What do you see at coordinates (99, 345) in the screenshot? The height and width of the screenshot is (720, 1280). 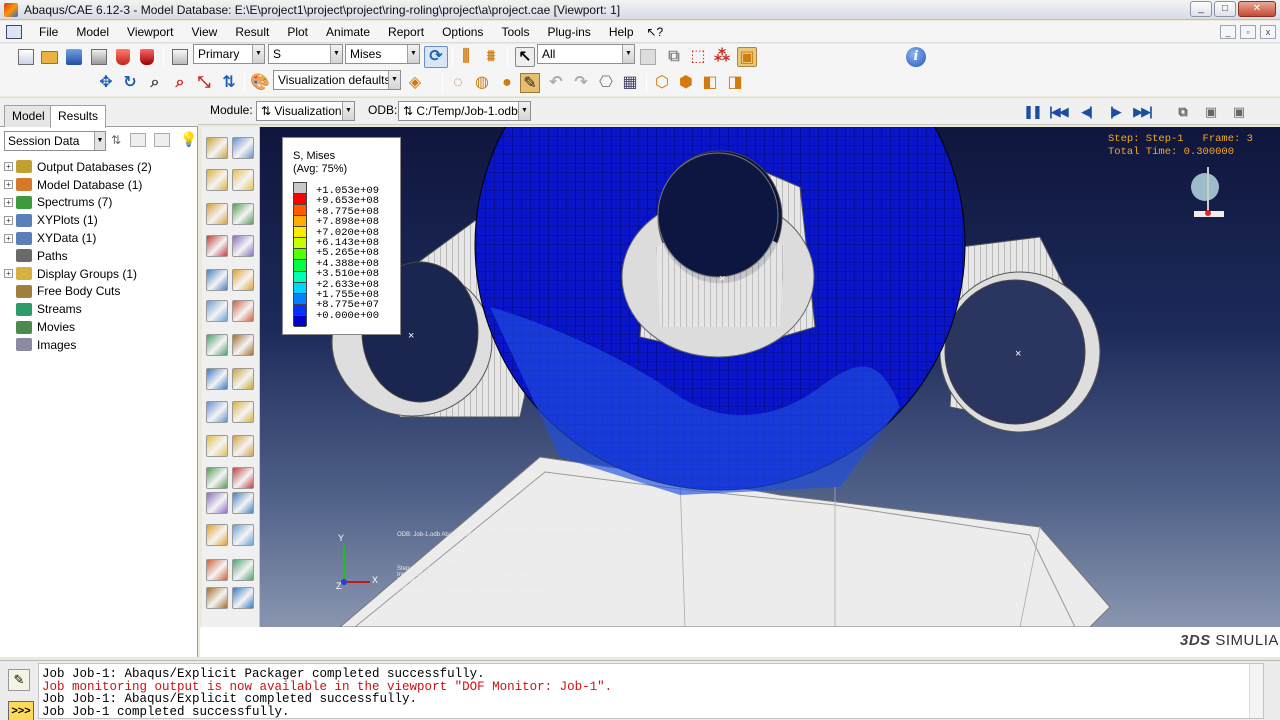 I see `tree-item: Images` at bounding box center [99, 345].